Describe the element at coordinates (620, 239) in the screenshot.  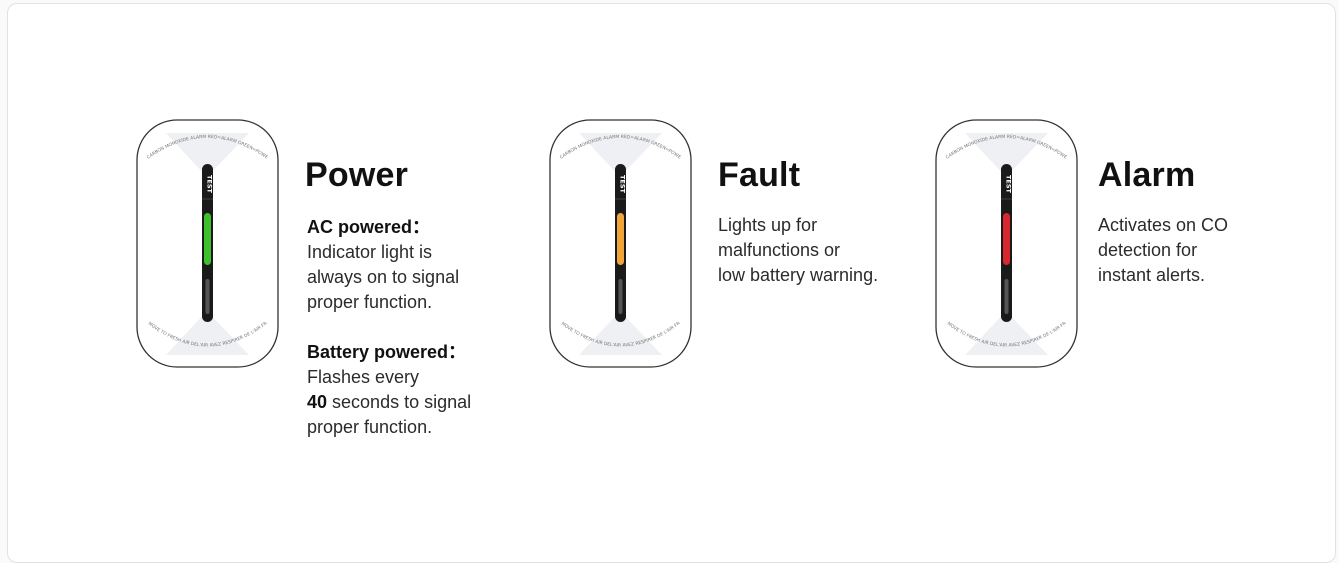
I see `fault-led` at that location.